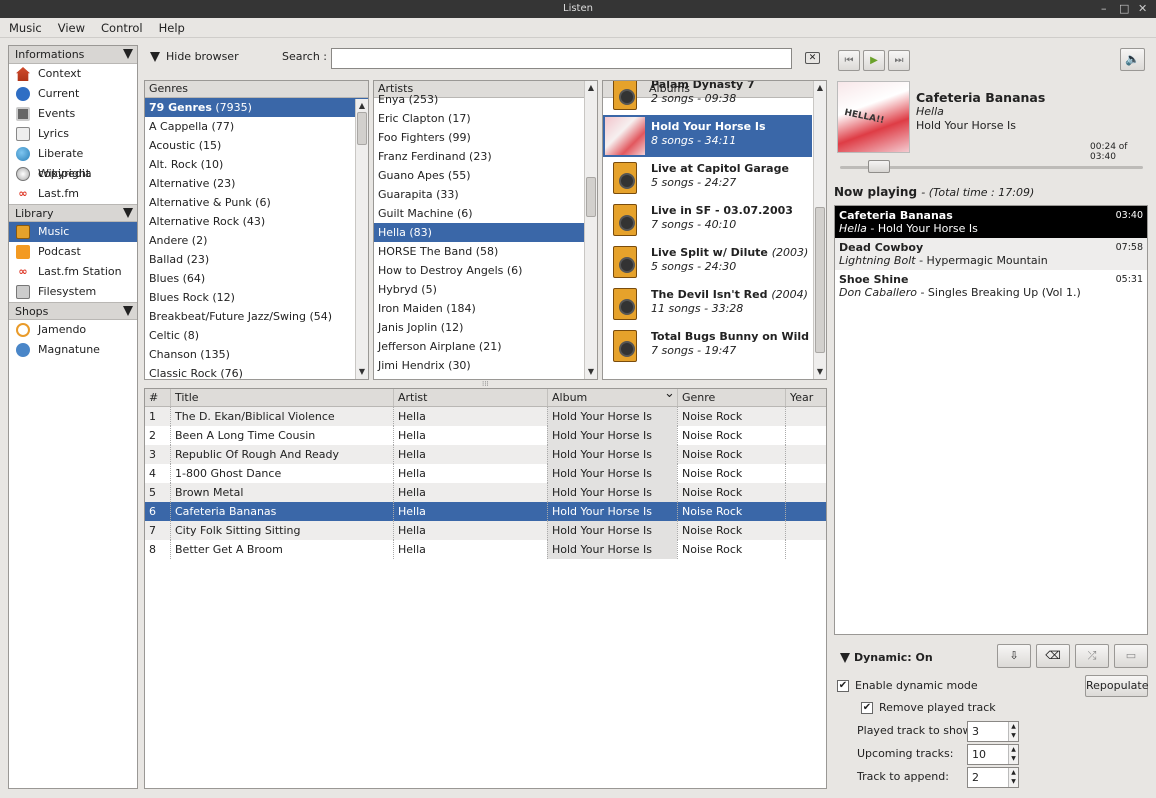 The image size is (1156, 798). Describe the element at coordinates (485, 175) in the screenshot. I see `artist-item: Guano Apes (55)` at that location.